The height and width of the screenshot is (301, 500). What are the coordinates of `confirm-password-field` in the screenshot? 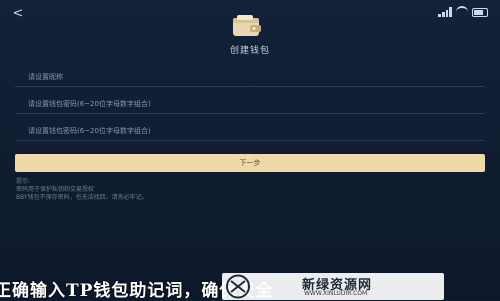 It's located at (250, 129).